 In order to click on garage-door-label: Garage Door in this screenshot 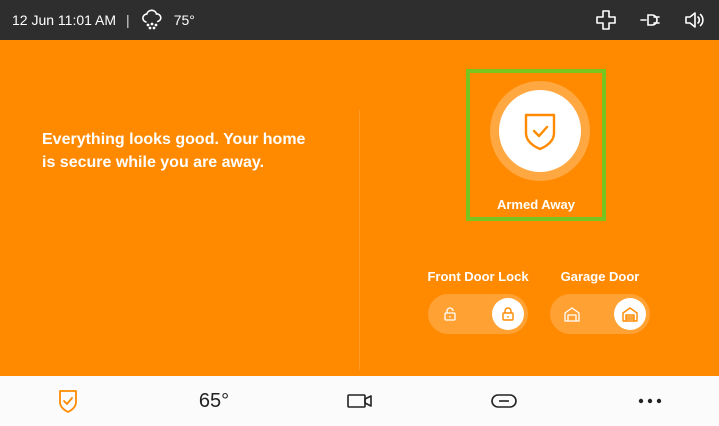, I will do `click(600, 276)`.